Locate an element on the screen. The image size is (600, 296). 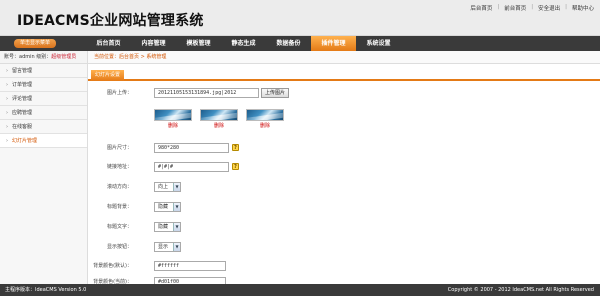
bg-default-row: 背景颜色(默认)： #ffffff is located at coordinates (344, 266).